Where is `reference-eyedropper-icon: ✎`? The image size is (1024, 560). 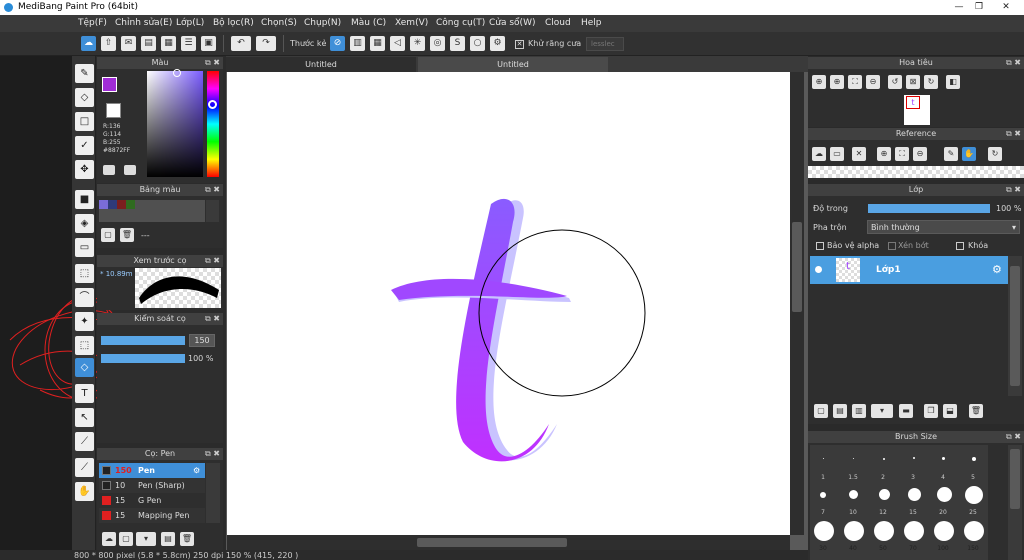
reference-eyedropper-icon: ✎ is located at coordinates (951, 154).